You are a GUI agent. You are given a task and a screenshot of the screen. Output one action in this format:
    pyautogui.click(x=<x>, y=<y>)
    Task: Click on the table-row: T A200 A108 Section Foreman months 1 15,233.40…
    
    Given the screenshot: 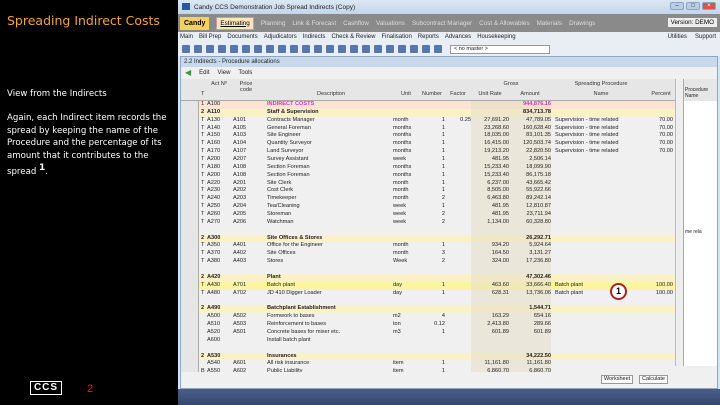 What is the action you would take?
    pyautogui.click(x=428, y=175)
    